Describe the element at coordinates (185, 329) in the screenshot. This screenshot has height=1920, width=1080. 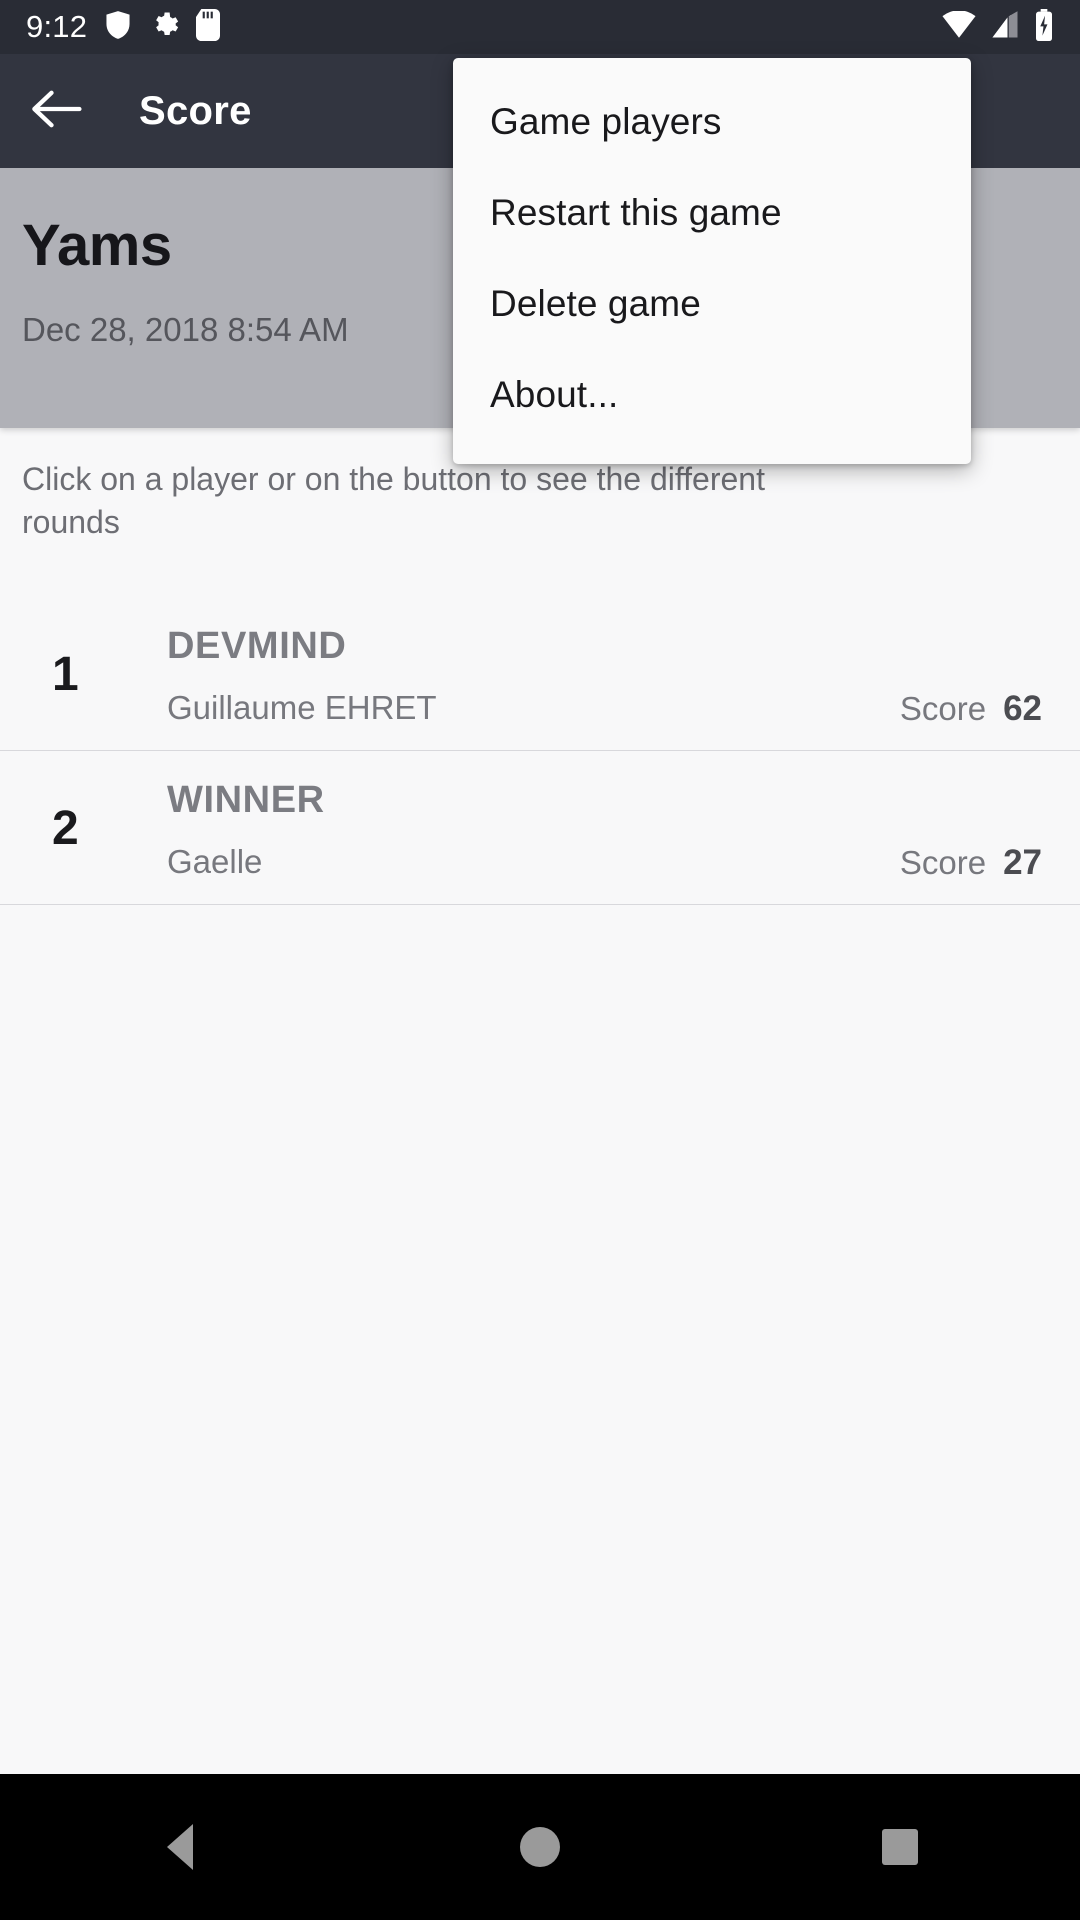
I see `game-date: Dec 28, 2018 8:54 AM` at that location.